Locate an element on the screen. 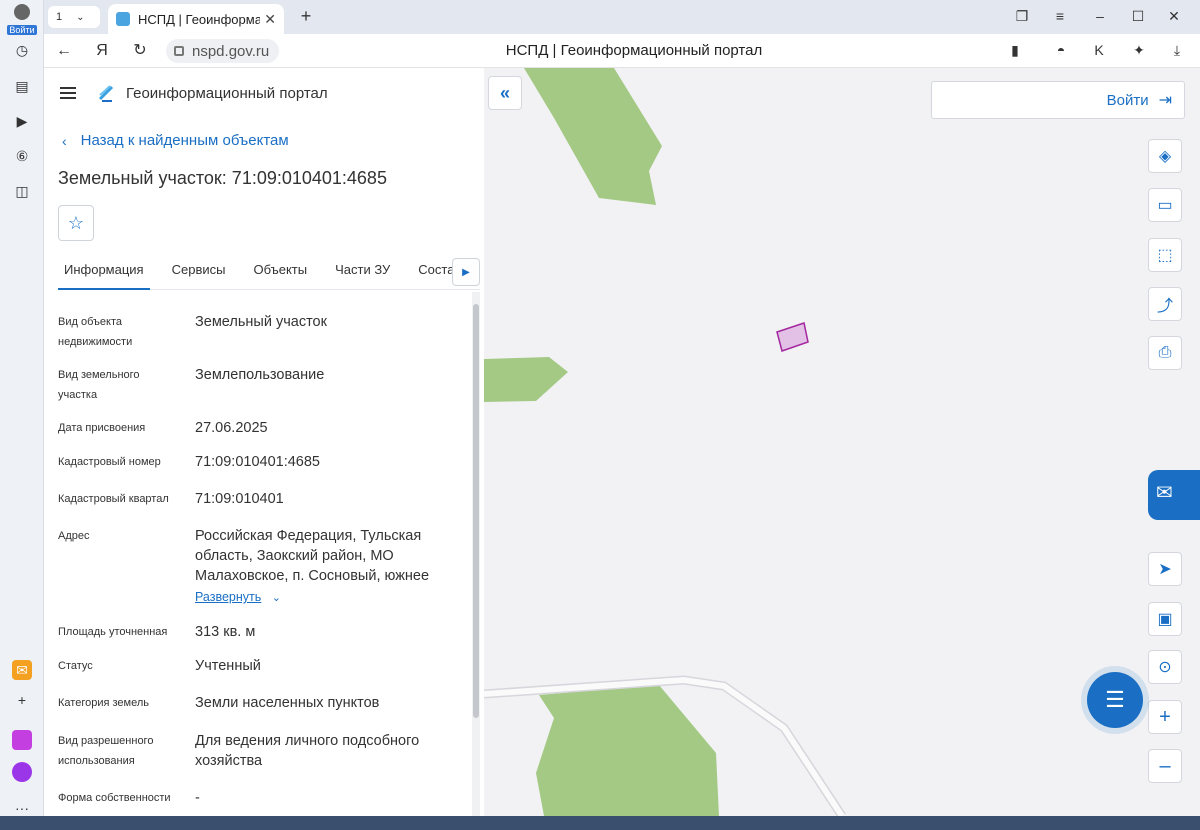 The height and width of the screenshot is (830, 1200). back-to-results-link: ‹ Назад к найденным объектам is located at coordinates (175, 140).